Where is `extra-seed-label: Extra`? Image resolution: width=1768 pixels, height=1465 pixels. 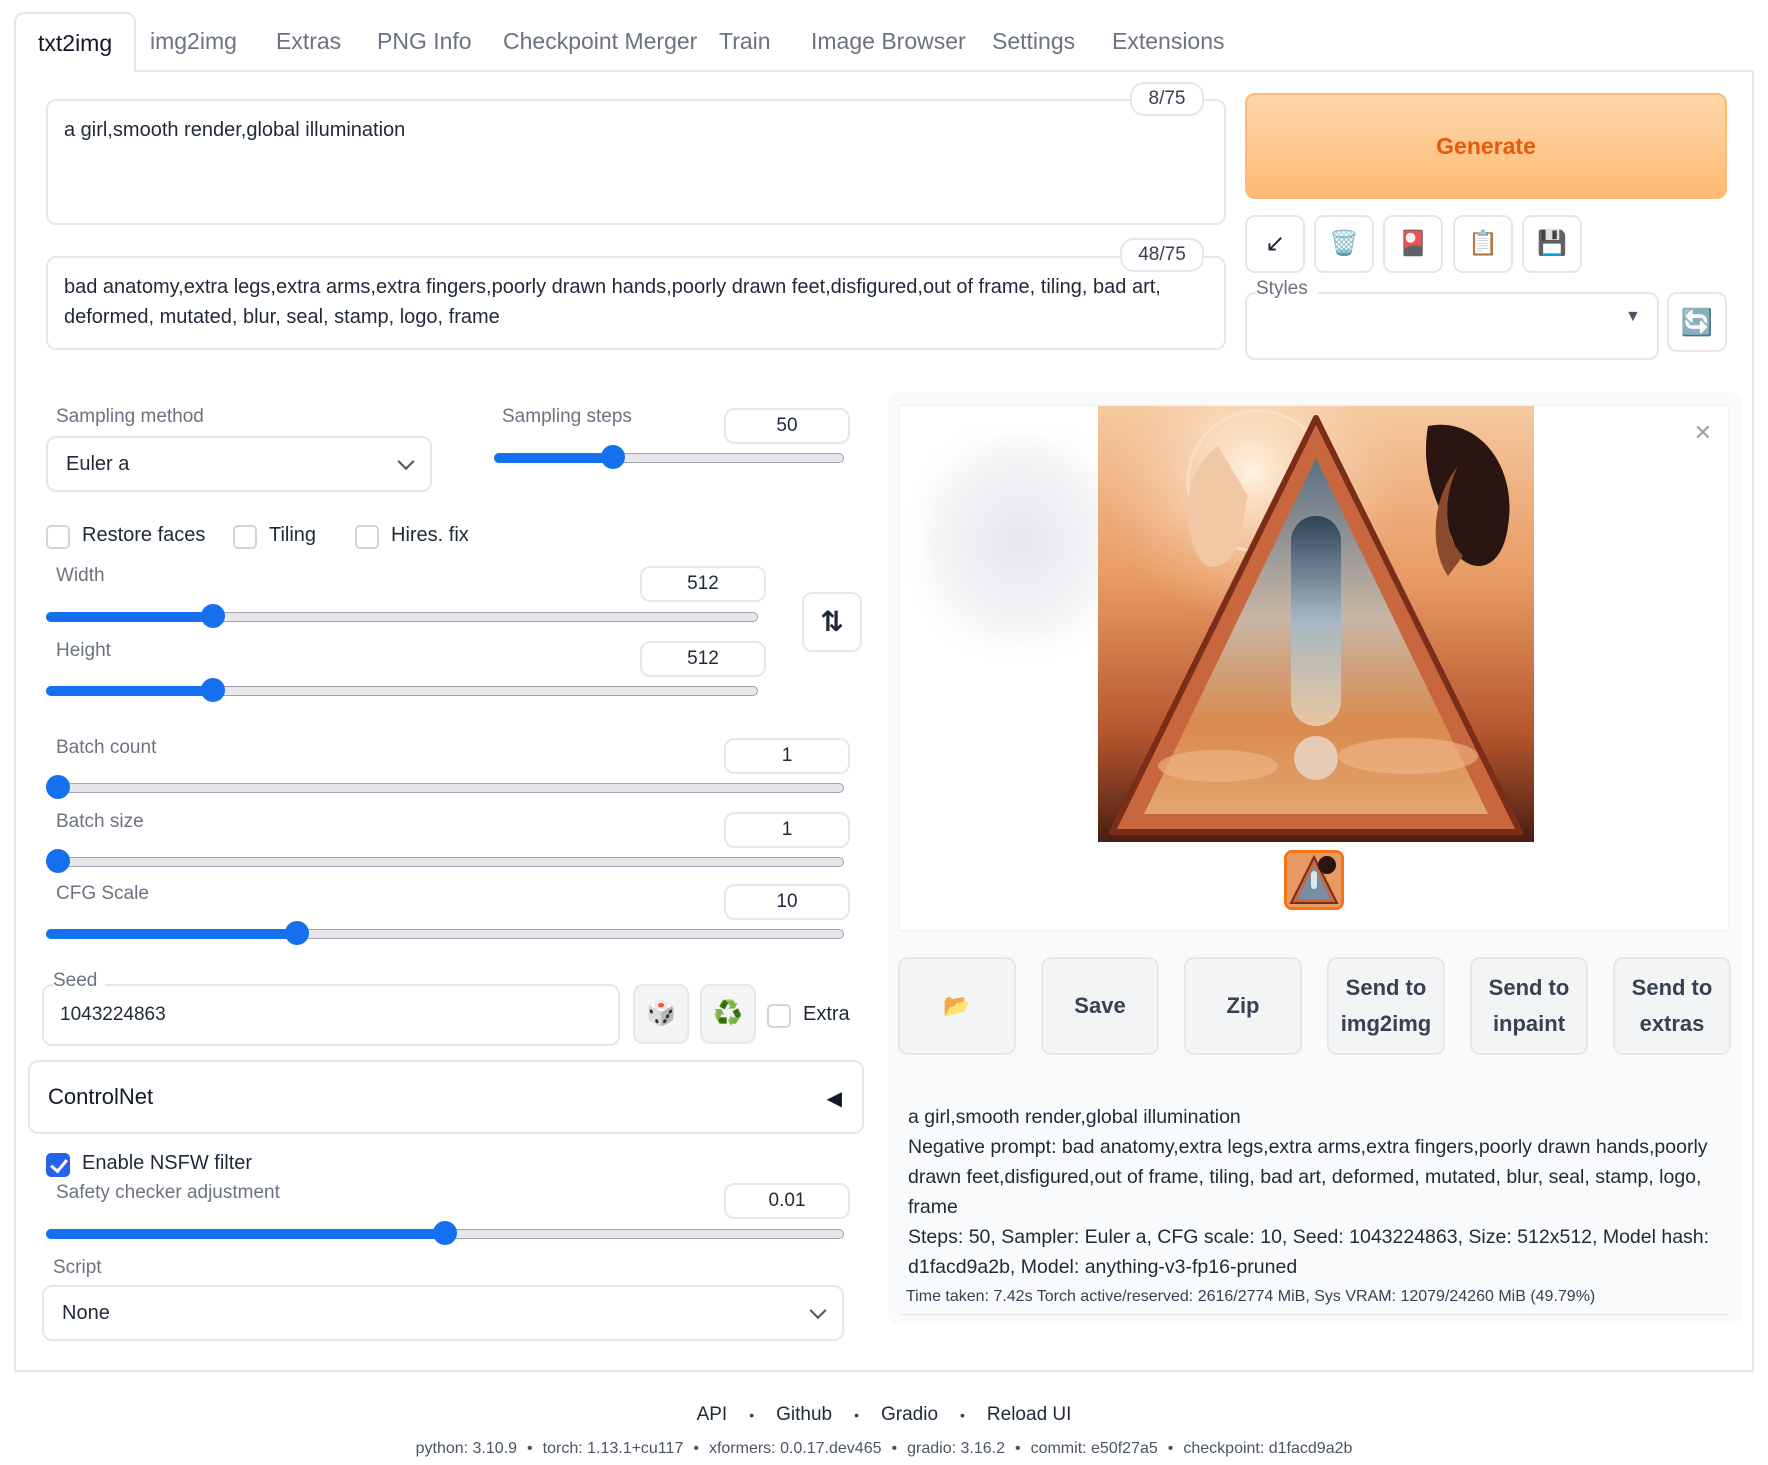
extra-seed-label: Extra is located at coordinates (826, 1014).